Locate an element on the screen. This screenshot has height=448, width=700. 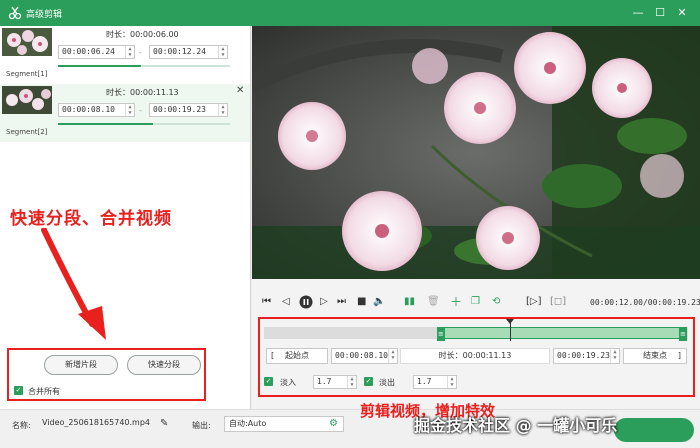
skip-end-icon: ⏭ is located at coordinates (341, 302).